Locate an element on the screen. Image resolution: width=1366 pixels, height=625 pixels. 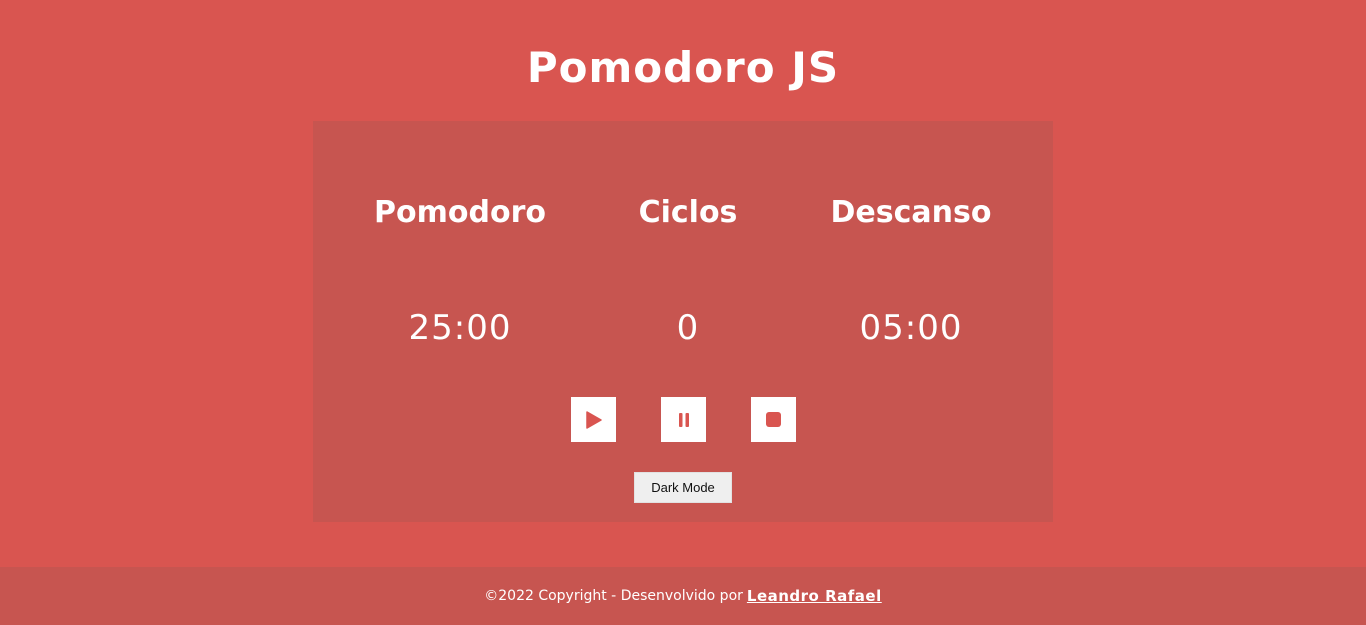
footer-copyright: ©2022 Copyright - Desenvolvido por is located at coordinates (613, 596).